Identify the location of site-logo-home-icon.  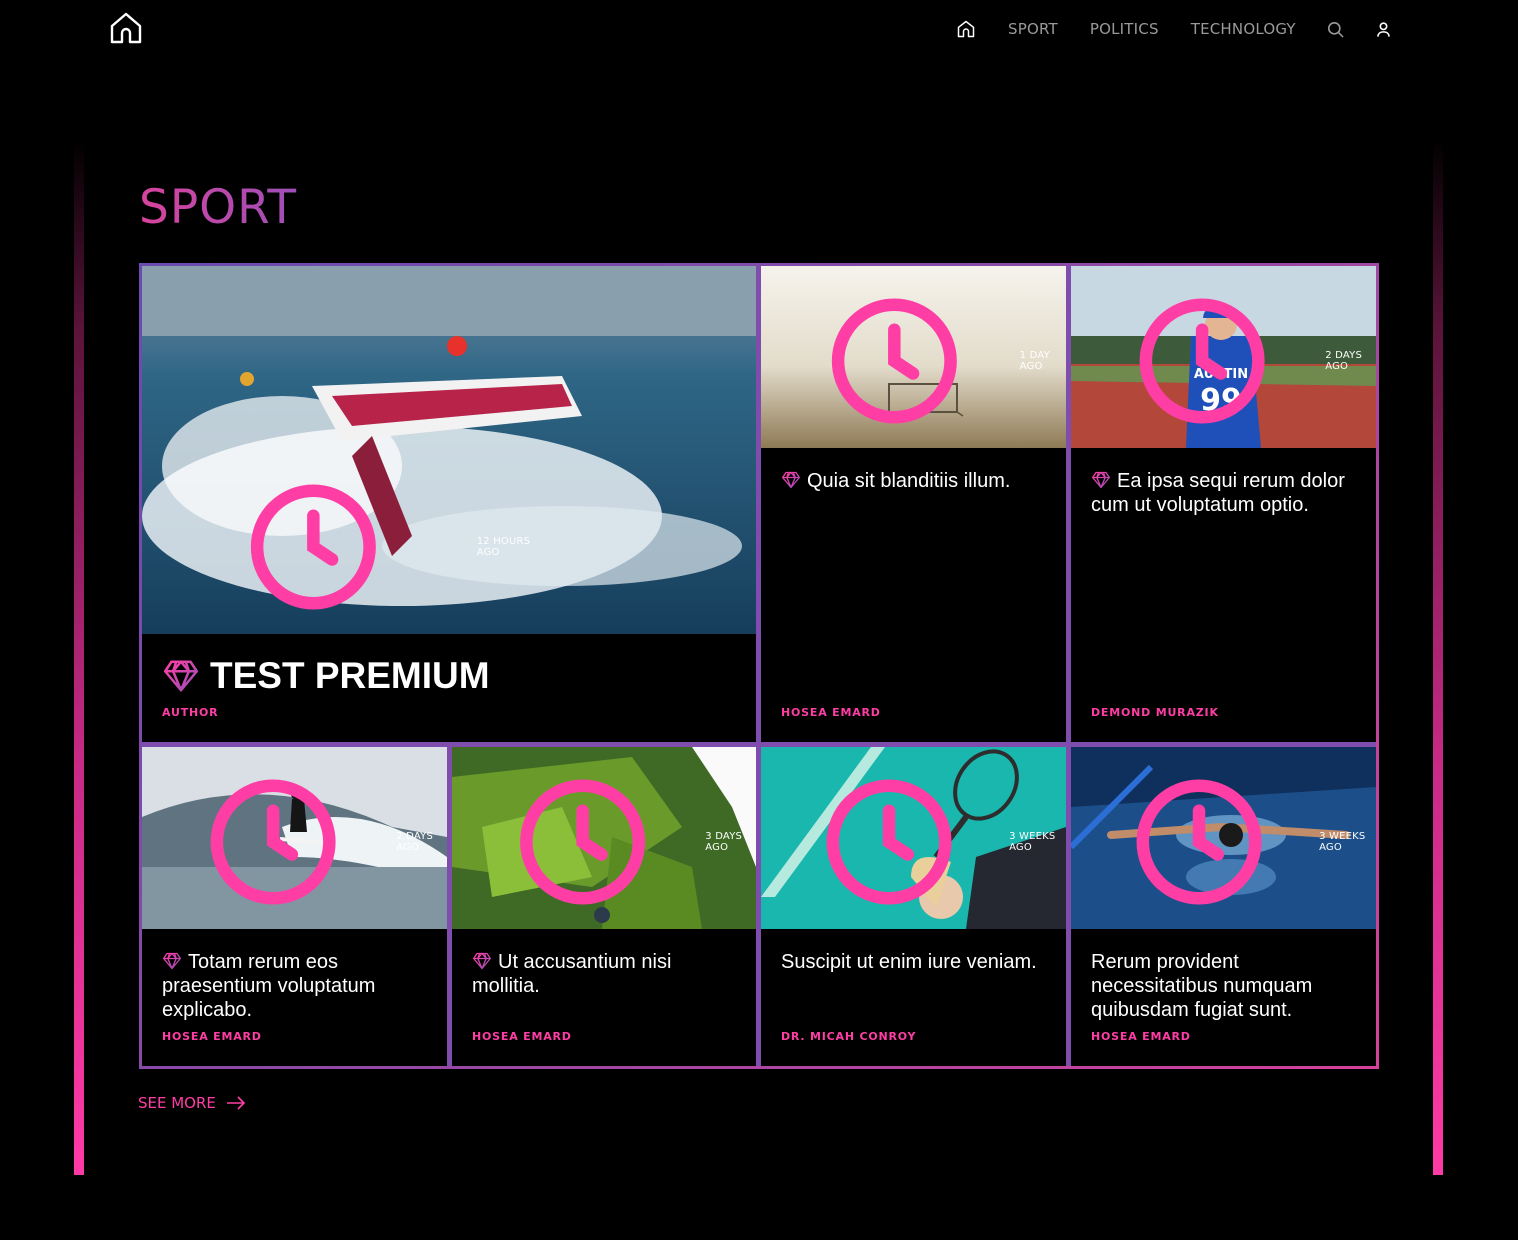
(126, 28).